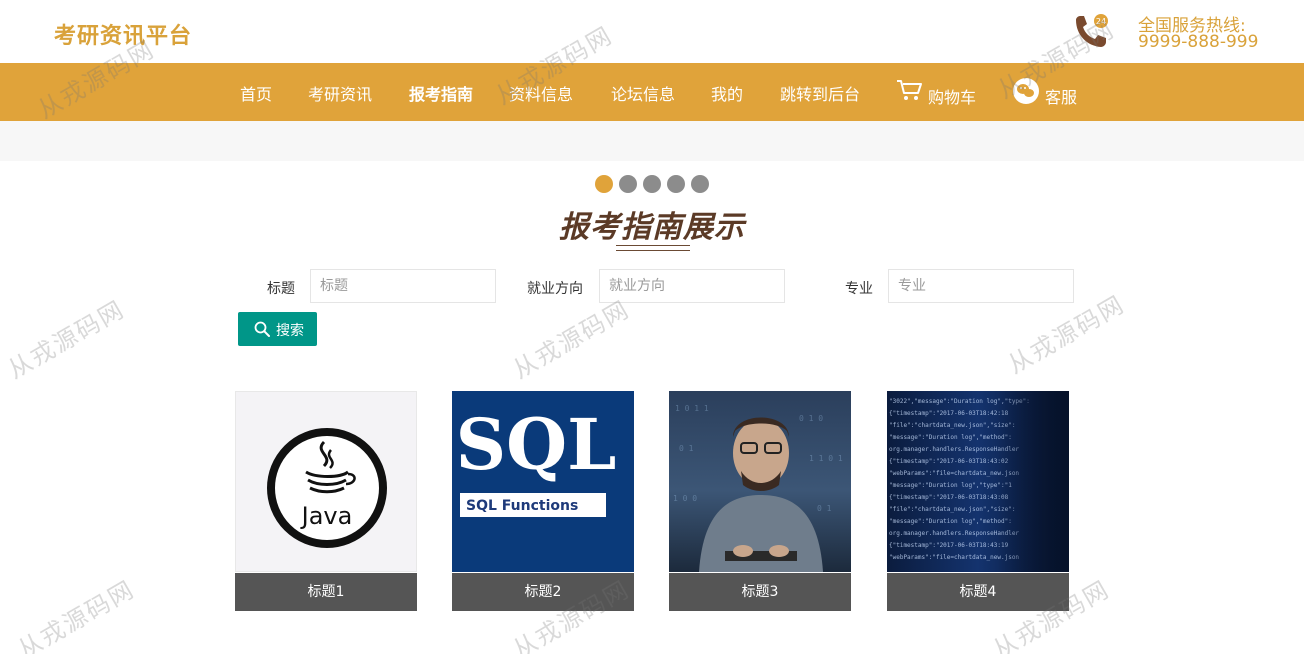 The image size is (1304, 654). What do you see at coordinates (760, 481) in the screenshot?
I see `programmer-photo-image: 1 0 1 1 0 1 0 0 1 1 1 0 1 1 0 0 0 1` at bounding box center [760, 481].